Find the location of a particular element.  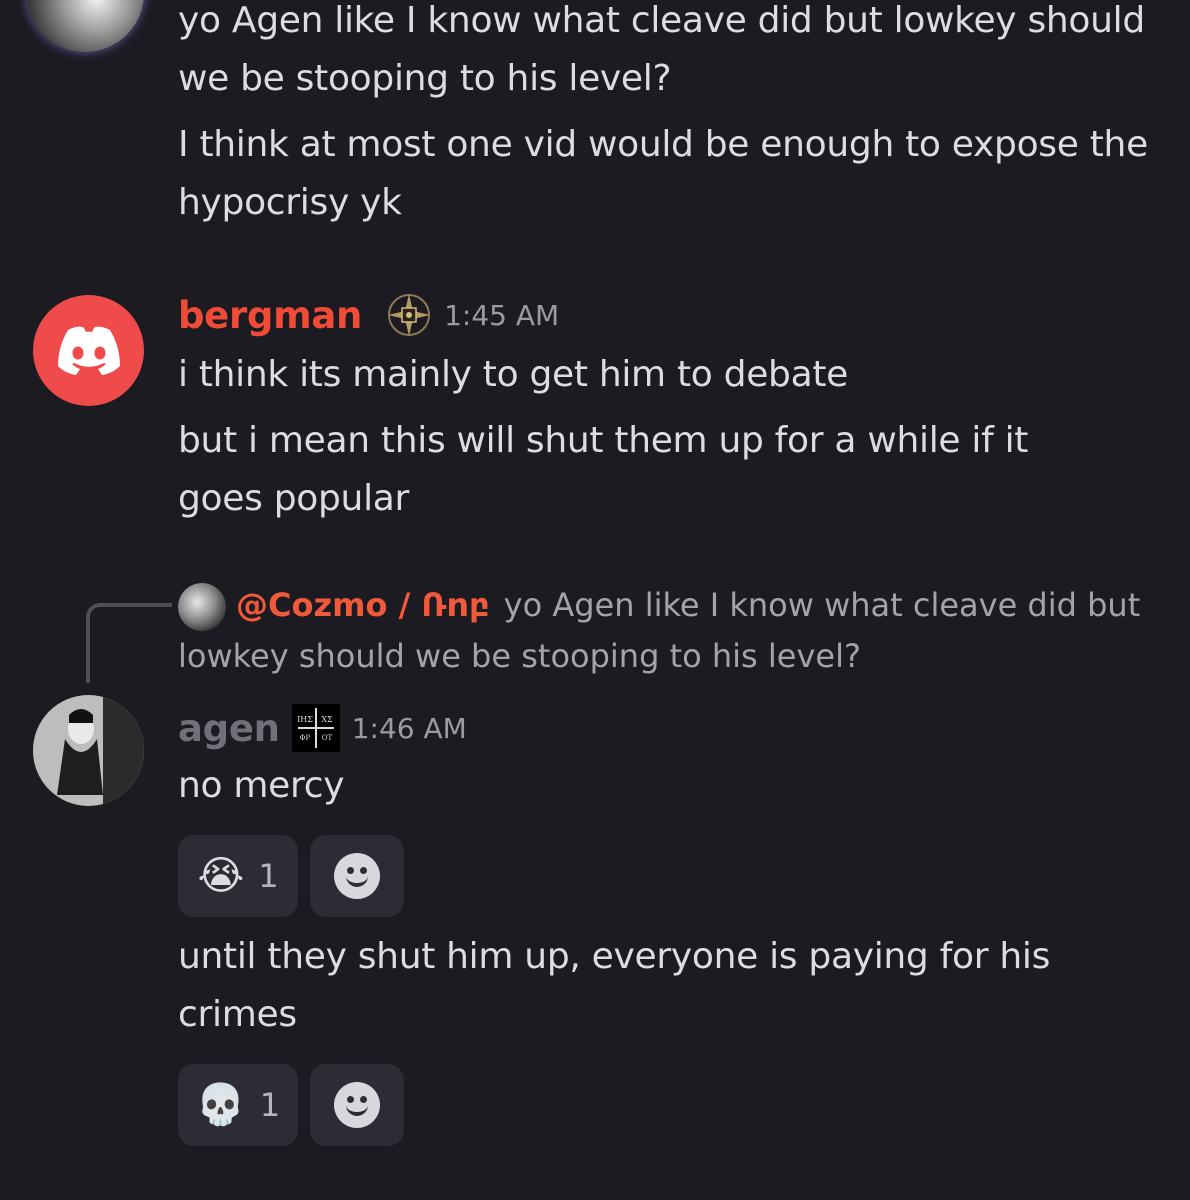

message-text: i think its mainly to get him to debate is located at coordinates (513, 374).